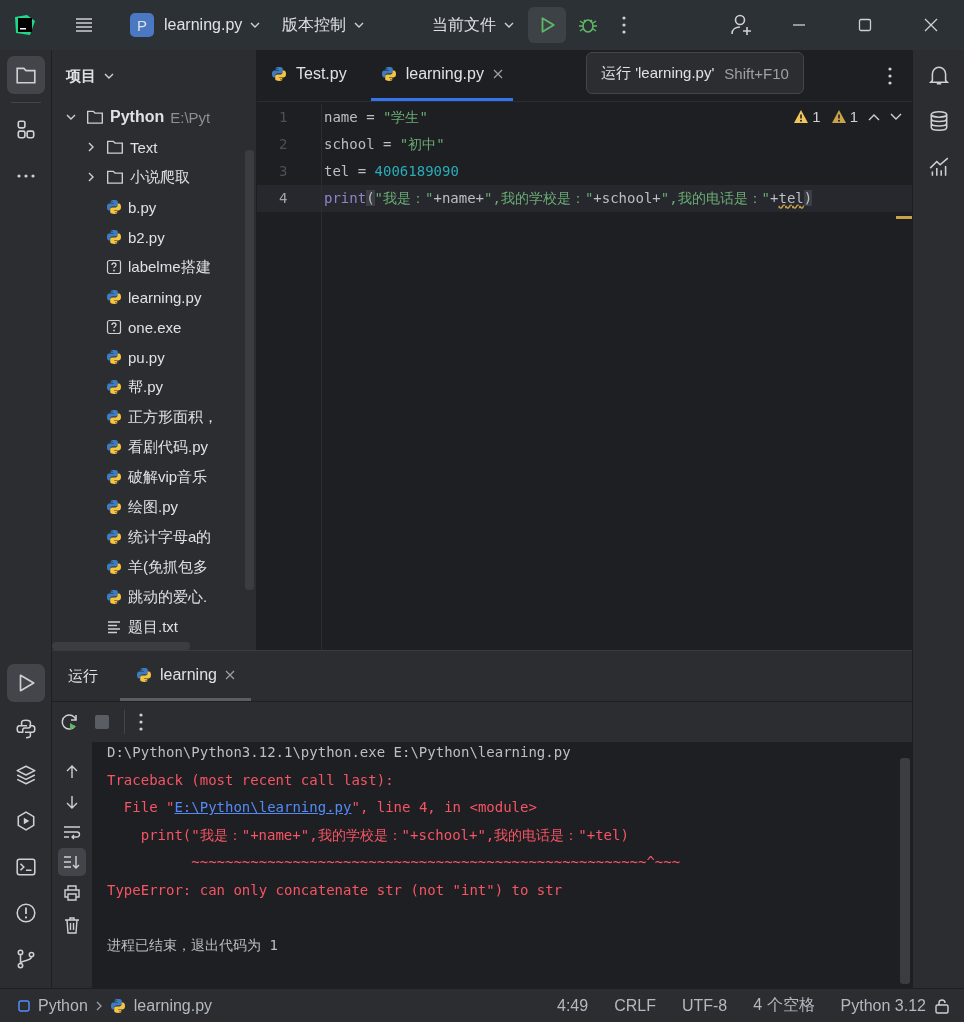  I want to click on folder-icon, so click(115, 177).